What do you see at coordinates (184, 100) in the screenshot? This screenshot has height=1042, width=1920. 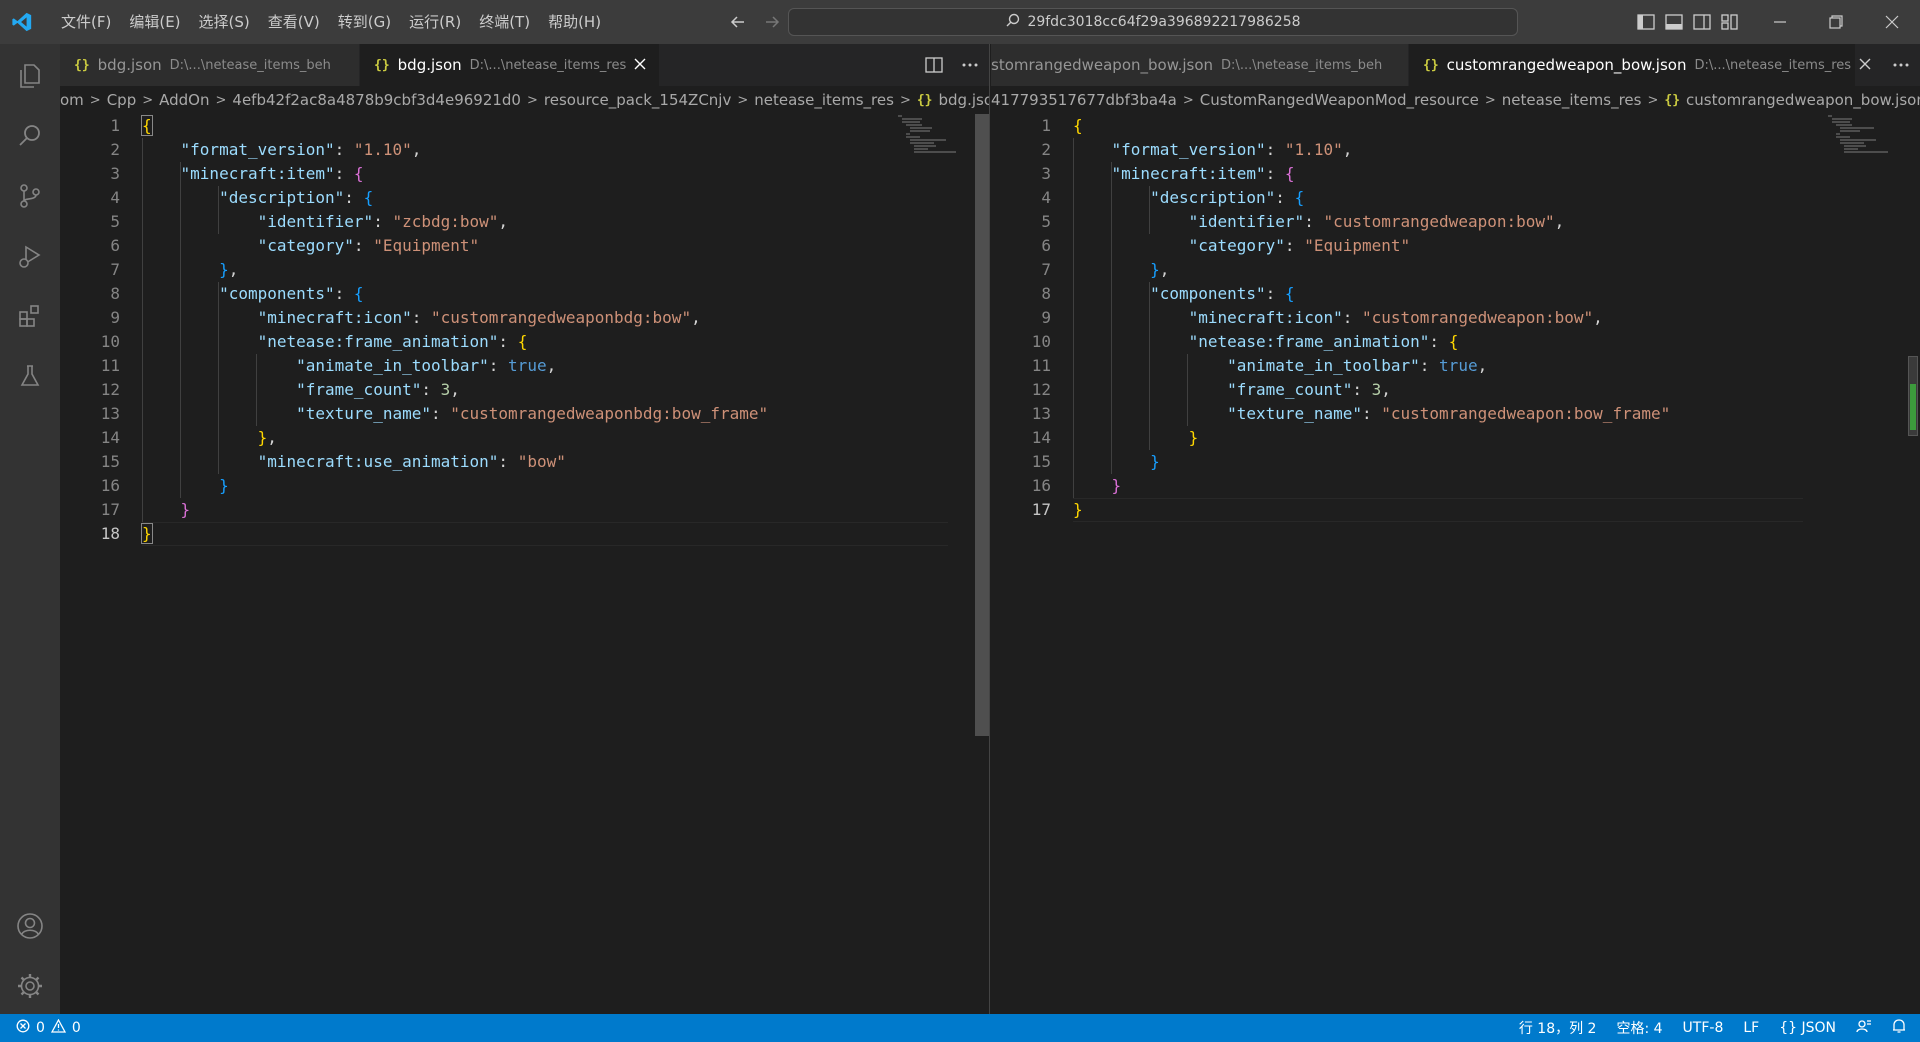 I see `breadcrumb-item: AddOn` at bounding box center [184, 100].